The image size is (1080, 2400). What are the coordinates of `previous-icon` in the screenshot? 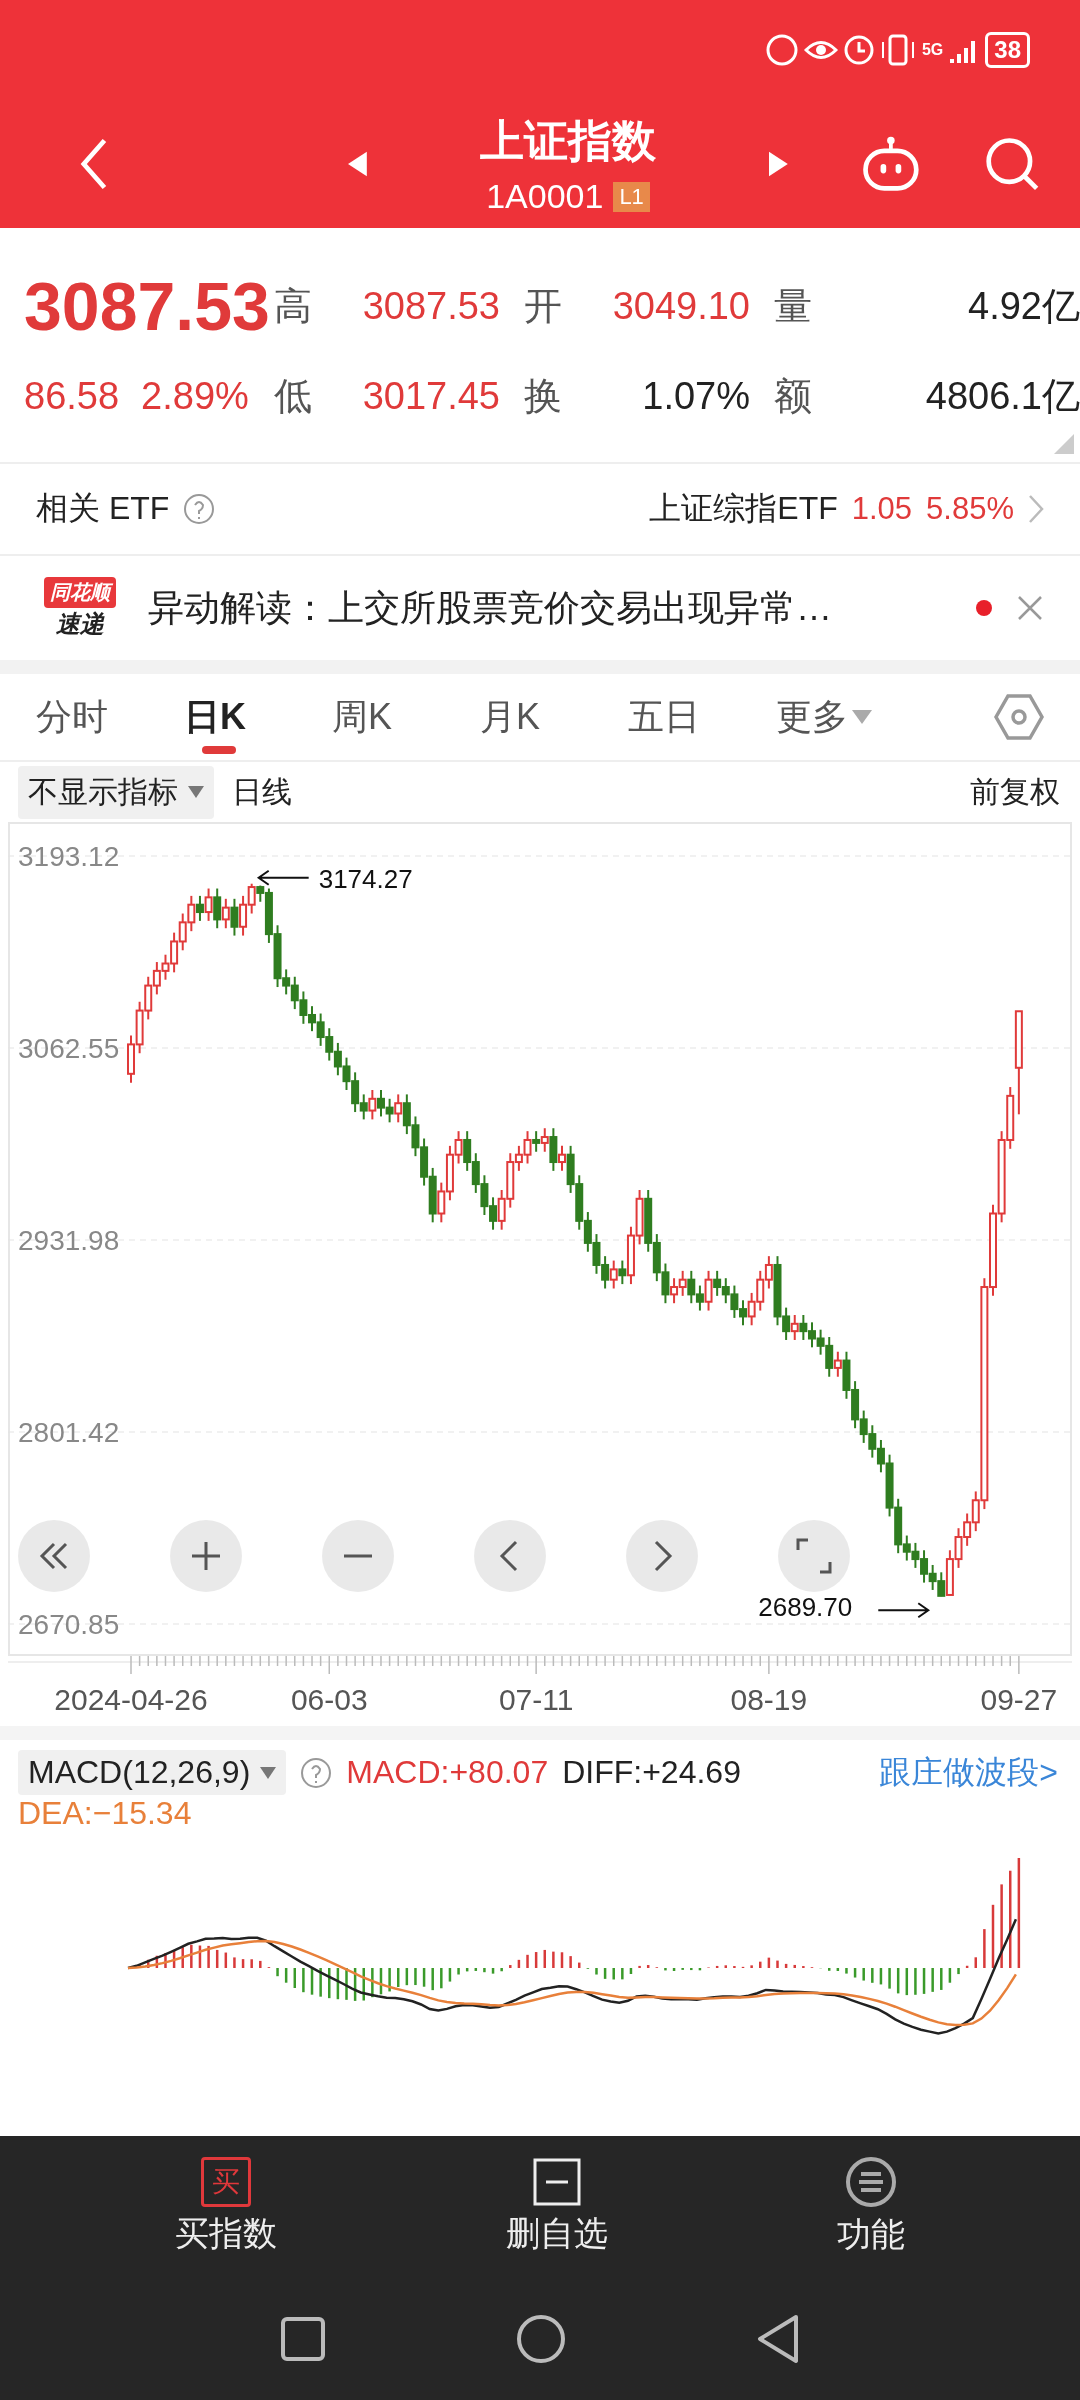 It's located at (357, 164).